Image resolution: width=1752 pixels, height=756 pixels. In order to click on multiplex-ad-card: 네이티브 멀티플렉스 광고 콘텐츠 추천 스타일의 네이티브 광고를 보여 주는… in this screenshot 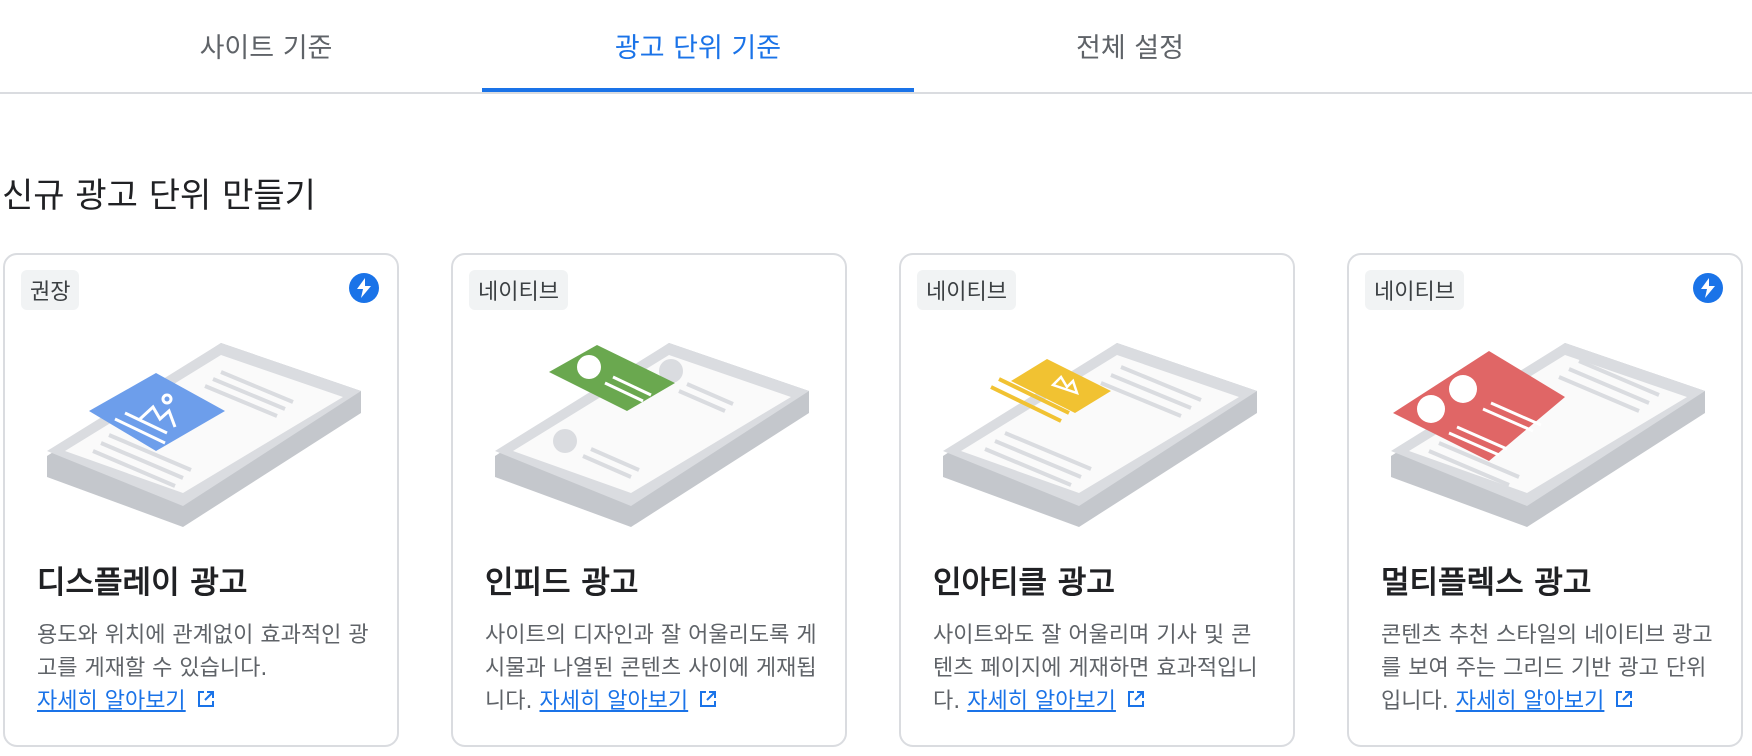, I will do `click(1545, 500)`.